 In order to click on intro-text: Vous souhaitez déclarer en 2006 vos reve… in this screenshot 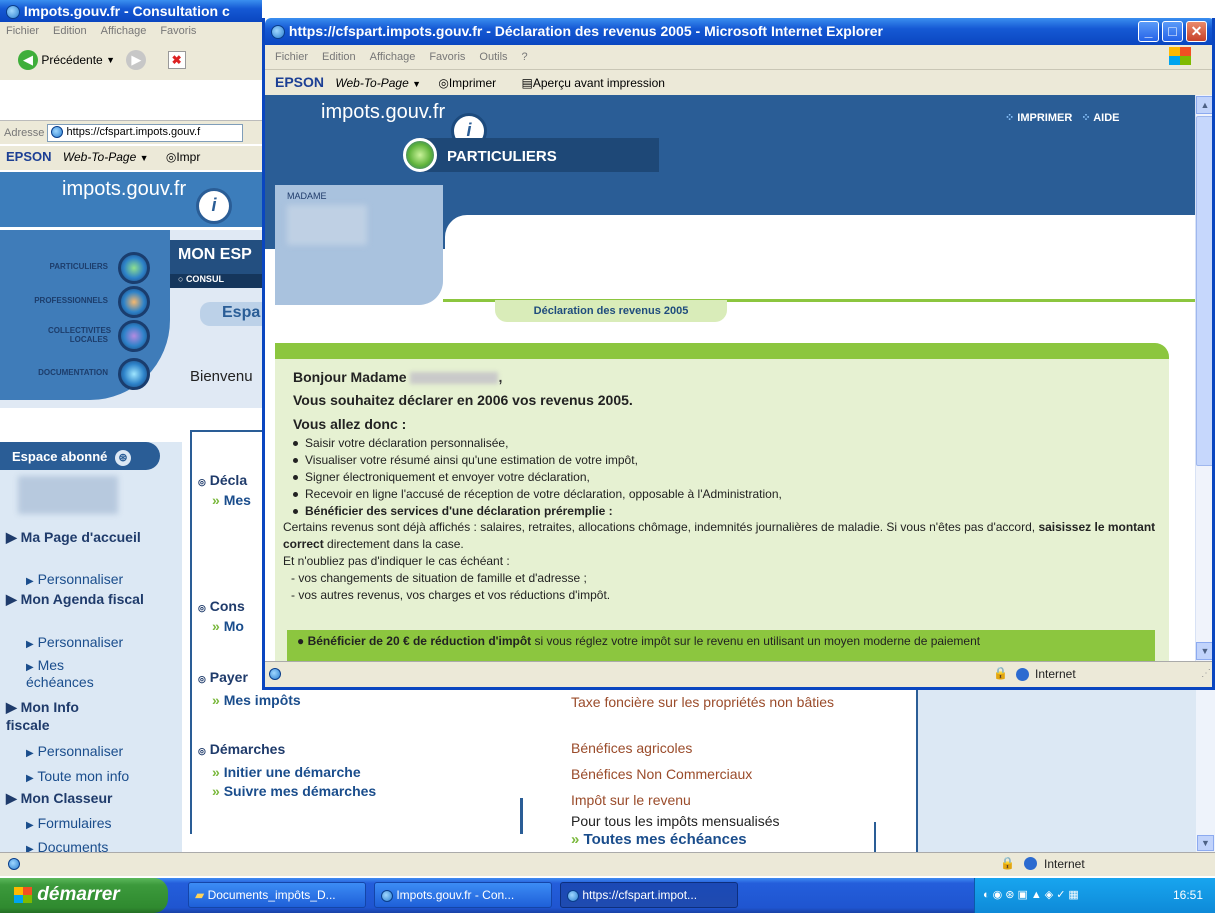, I will do `click(463, 400)`.